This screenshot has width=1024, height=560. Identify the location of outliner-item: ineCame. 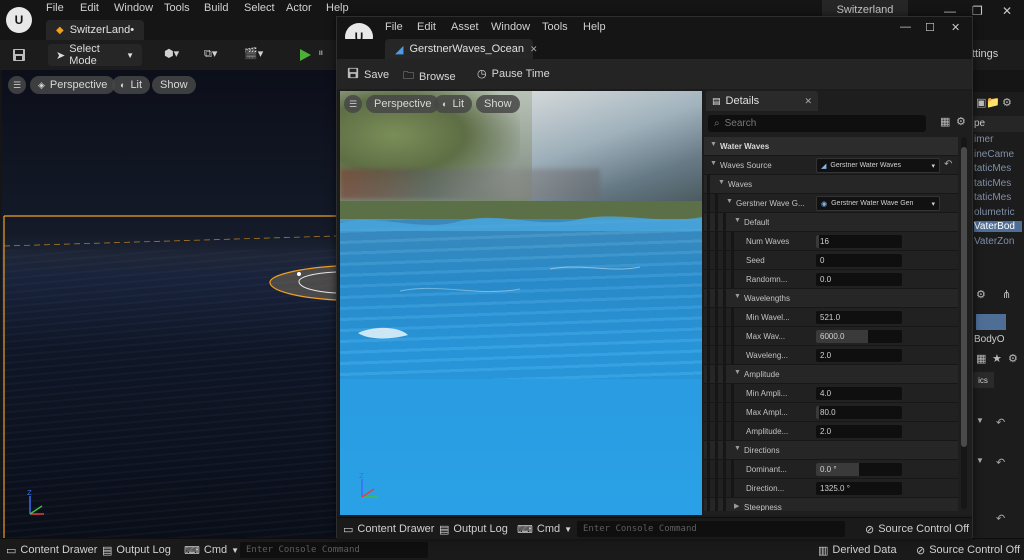
(994, 154).